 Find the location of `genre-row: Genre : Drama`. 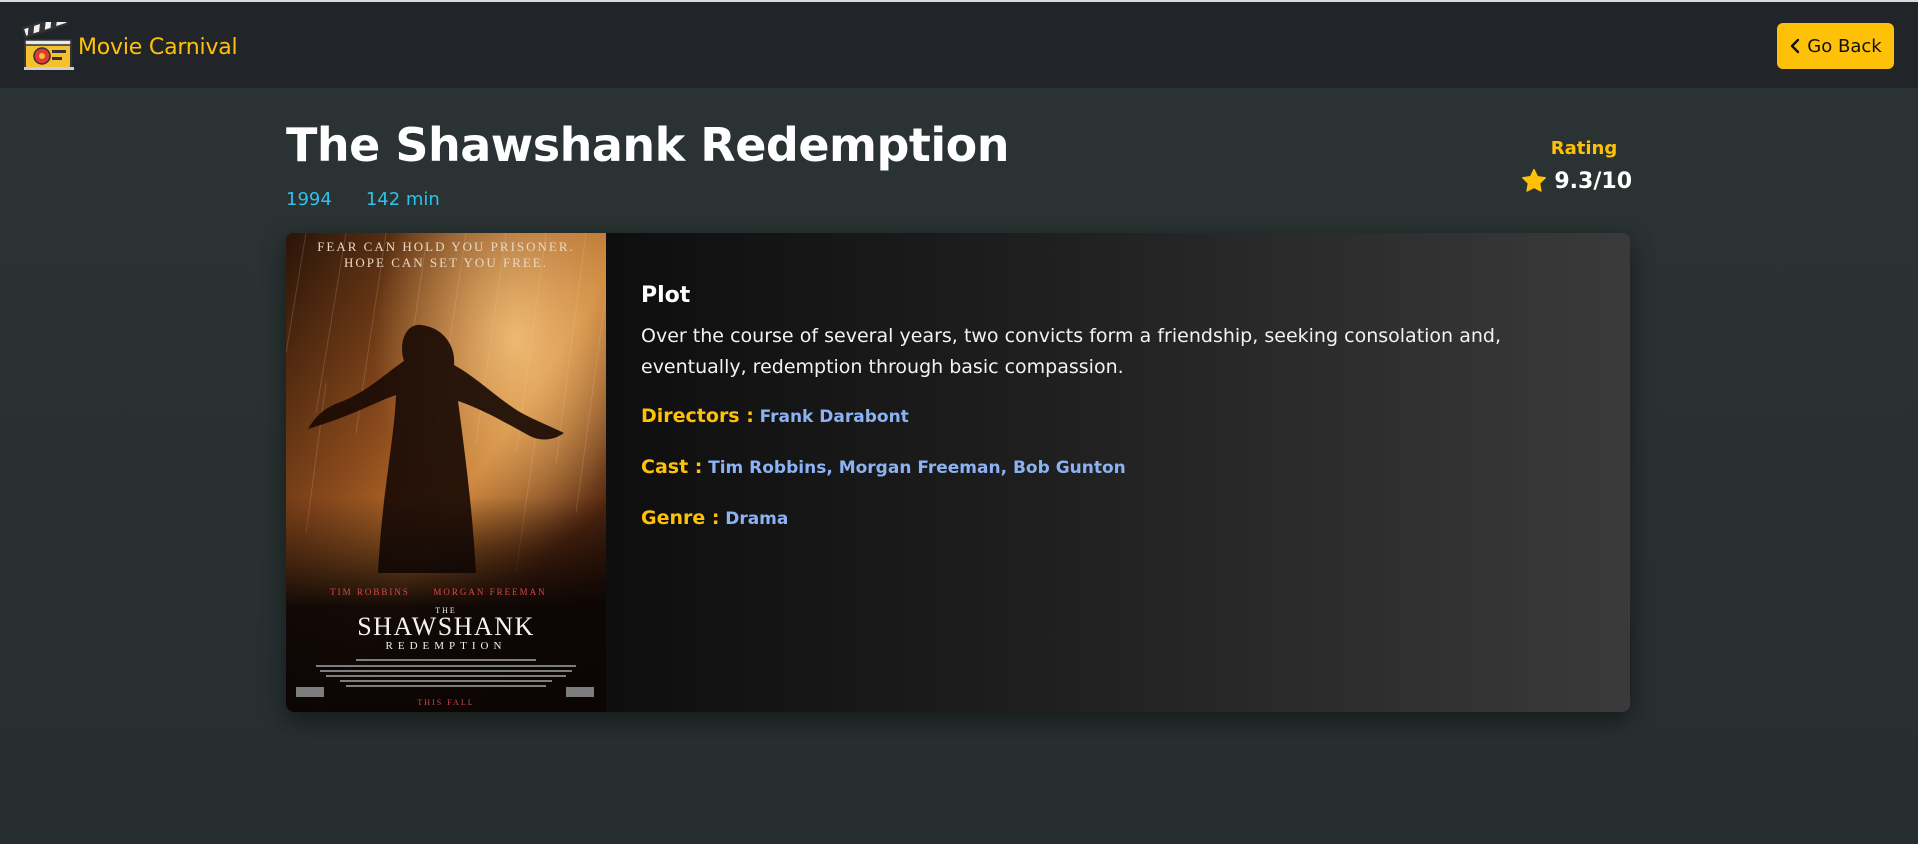

genre-row: Genre : Drama is located at coordinates (714, 518).